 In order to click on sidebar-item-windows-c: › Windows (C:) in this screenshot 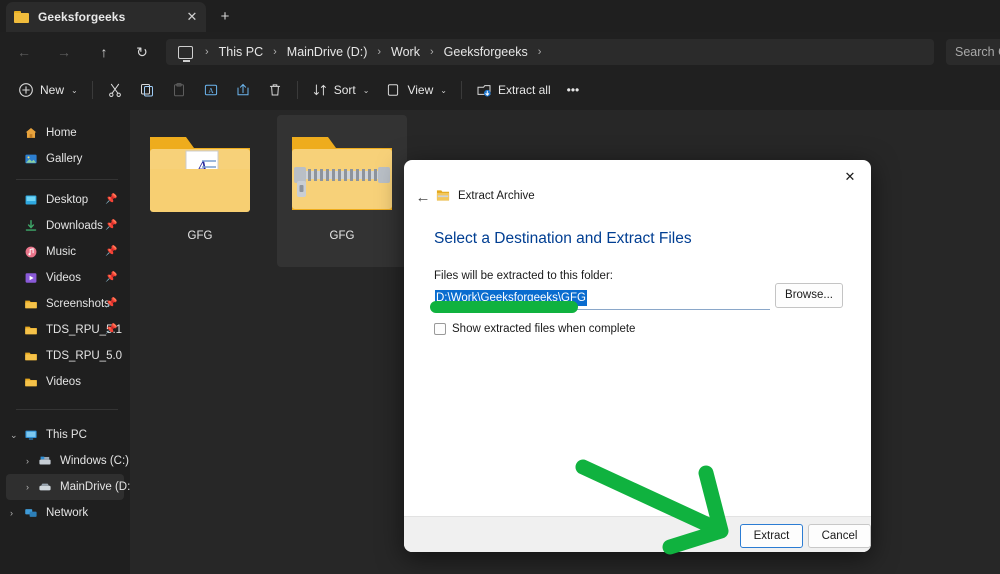, I will do `click(67, 461)`.